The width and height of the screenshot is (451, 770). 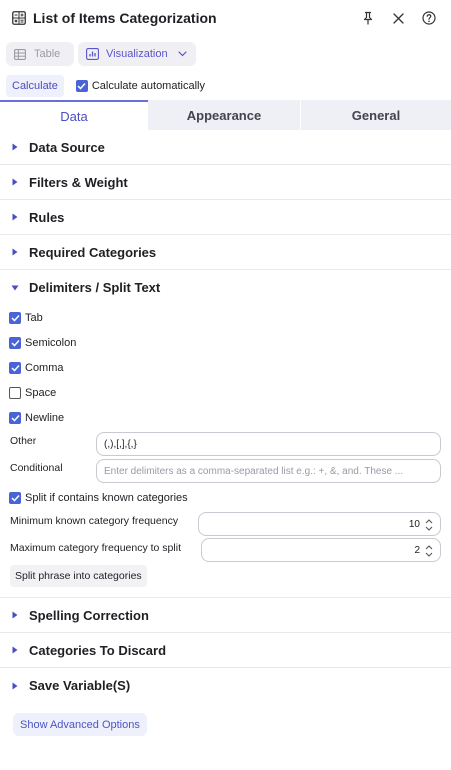 I want to click on show-advanced-options-button: Show Advanced Options, so click(x=80, y=724).